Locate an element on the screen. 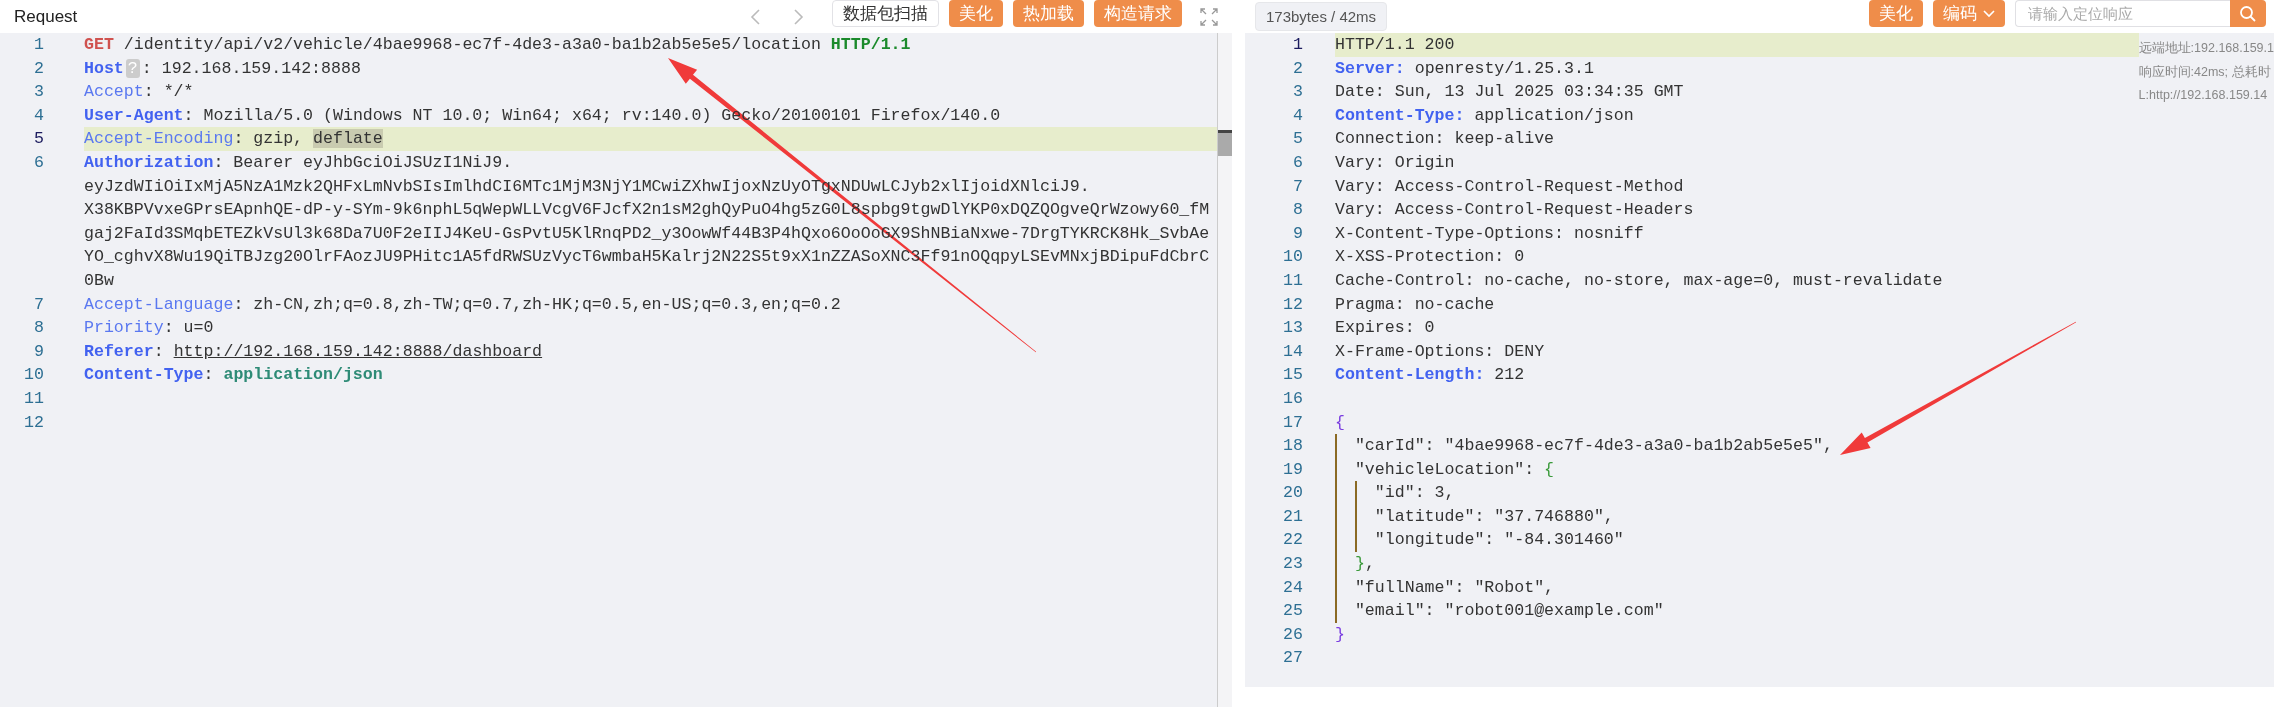 The height and width of the screenshot is (707, 2274). line-number: 20 is located at coordinates (1292, 493).